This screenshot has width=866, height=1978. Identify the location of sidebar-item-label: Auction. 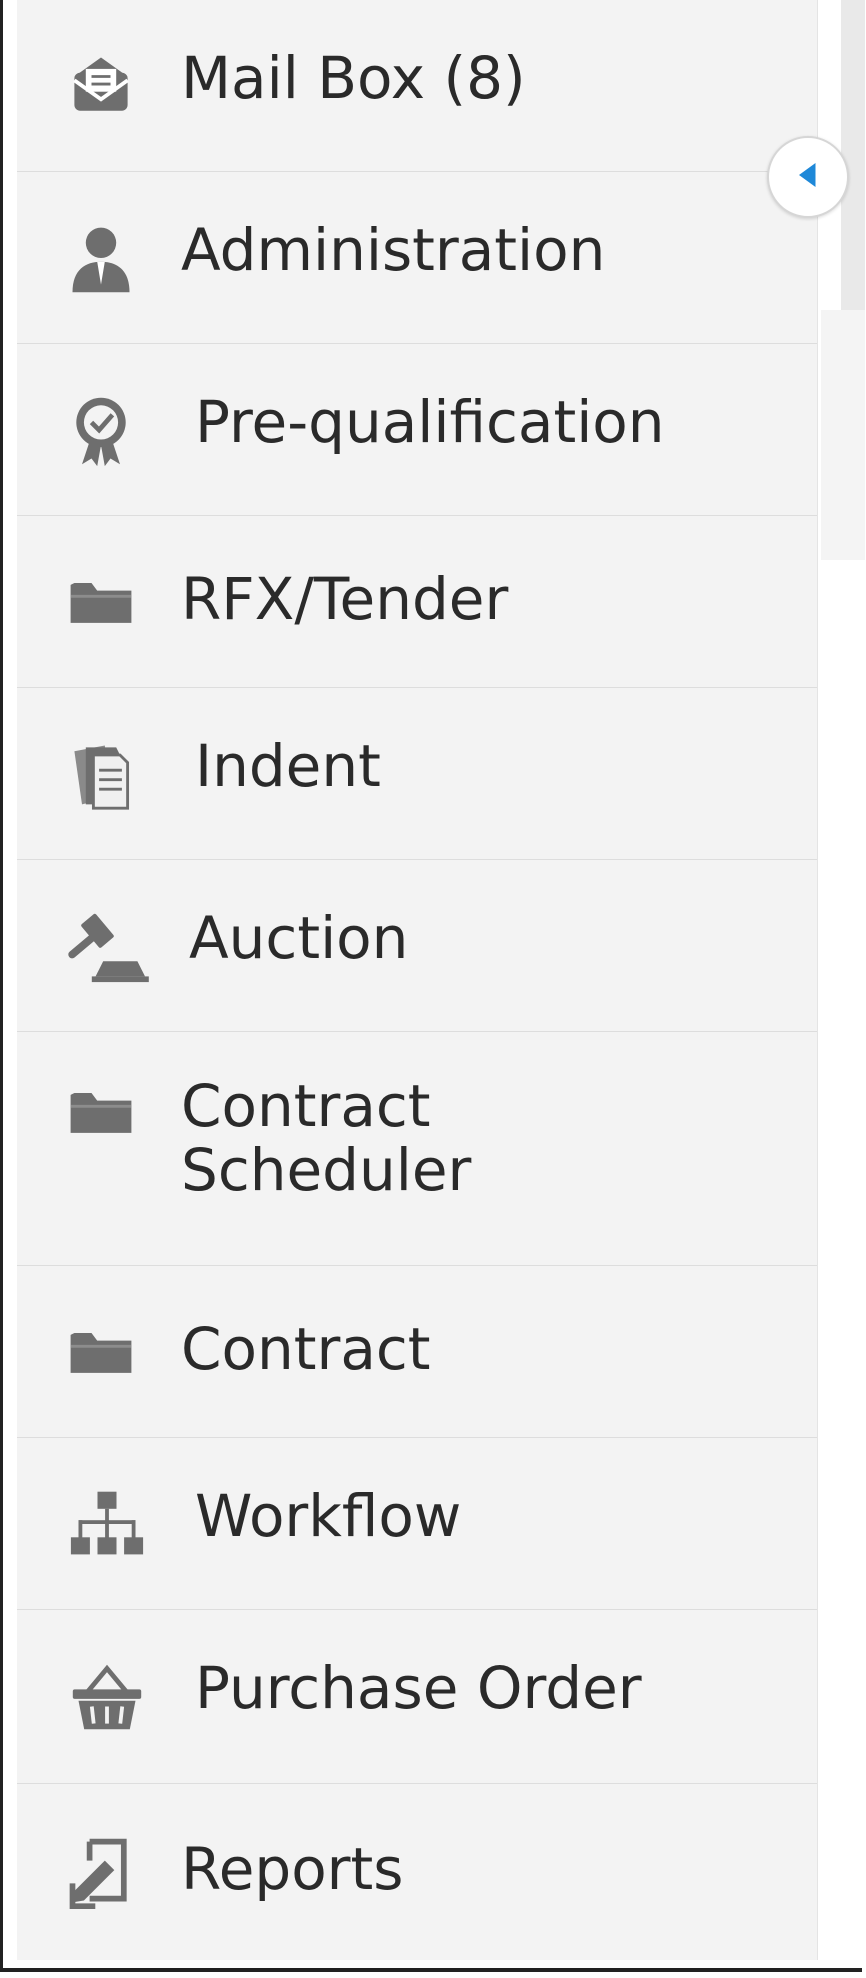
(299, 938).